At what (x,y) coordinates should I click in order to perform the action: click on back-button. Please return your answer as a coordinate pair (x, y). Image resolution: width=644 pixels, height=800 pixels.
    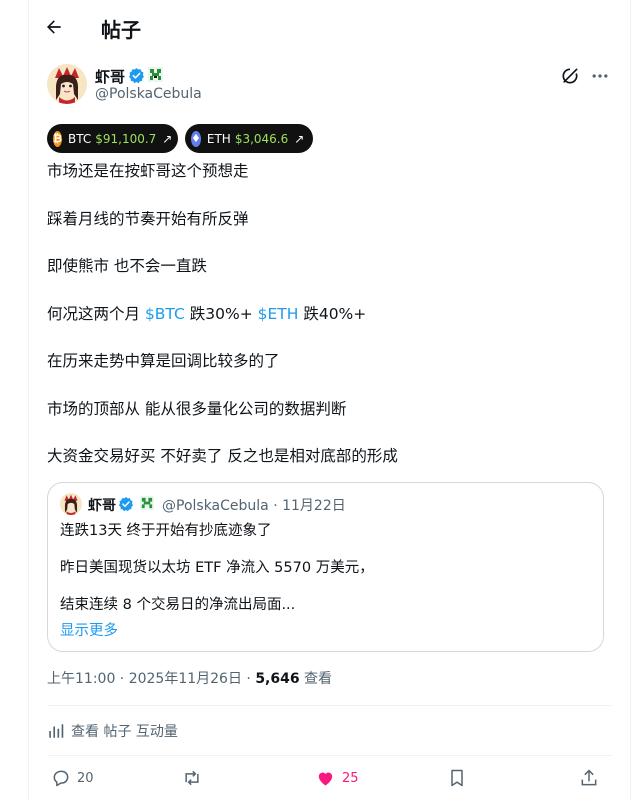
    Looking at the image, I should click on (54, 27).